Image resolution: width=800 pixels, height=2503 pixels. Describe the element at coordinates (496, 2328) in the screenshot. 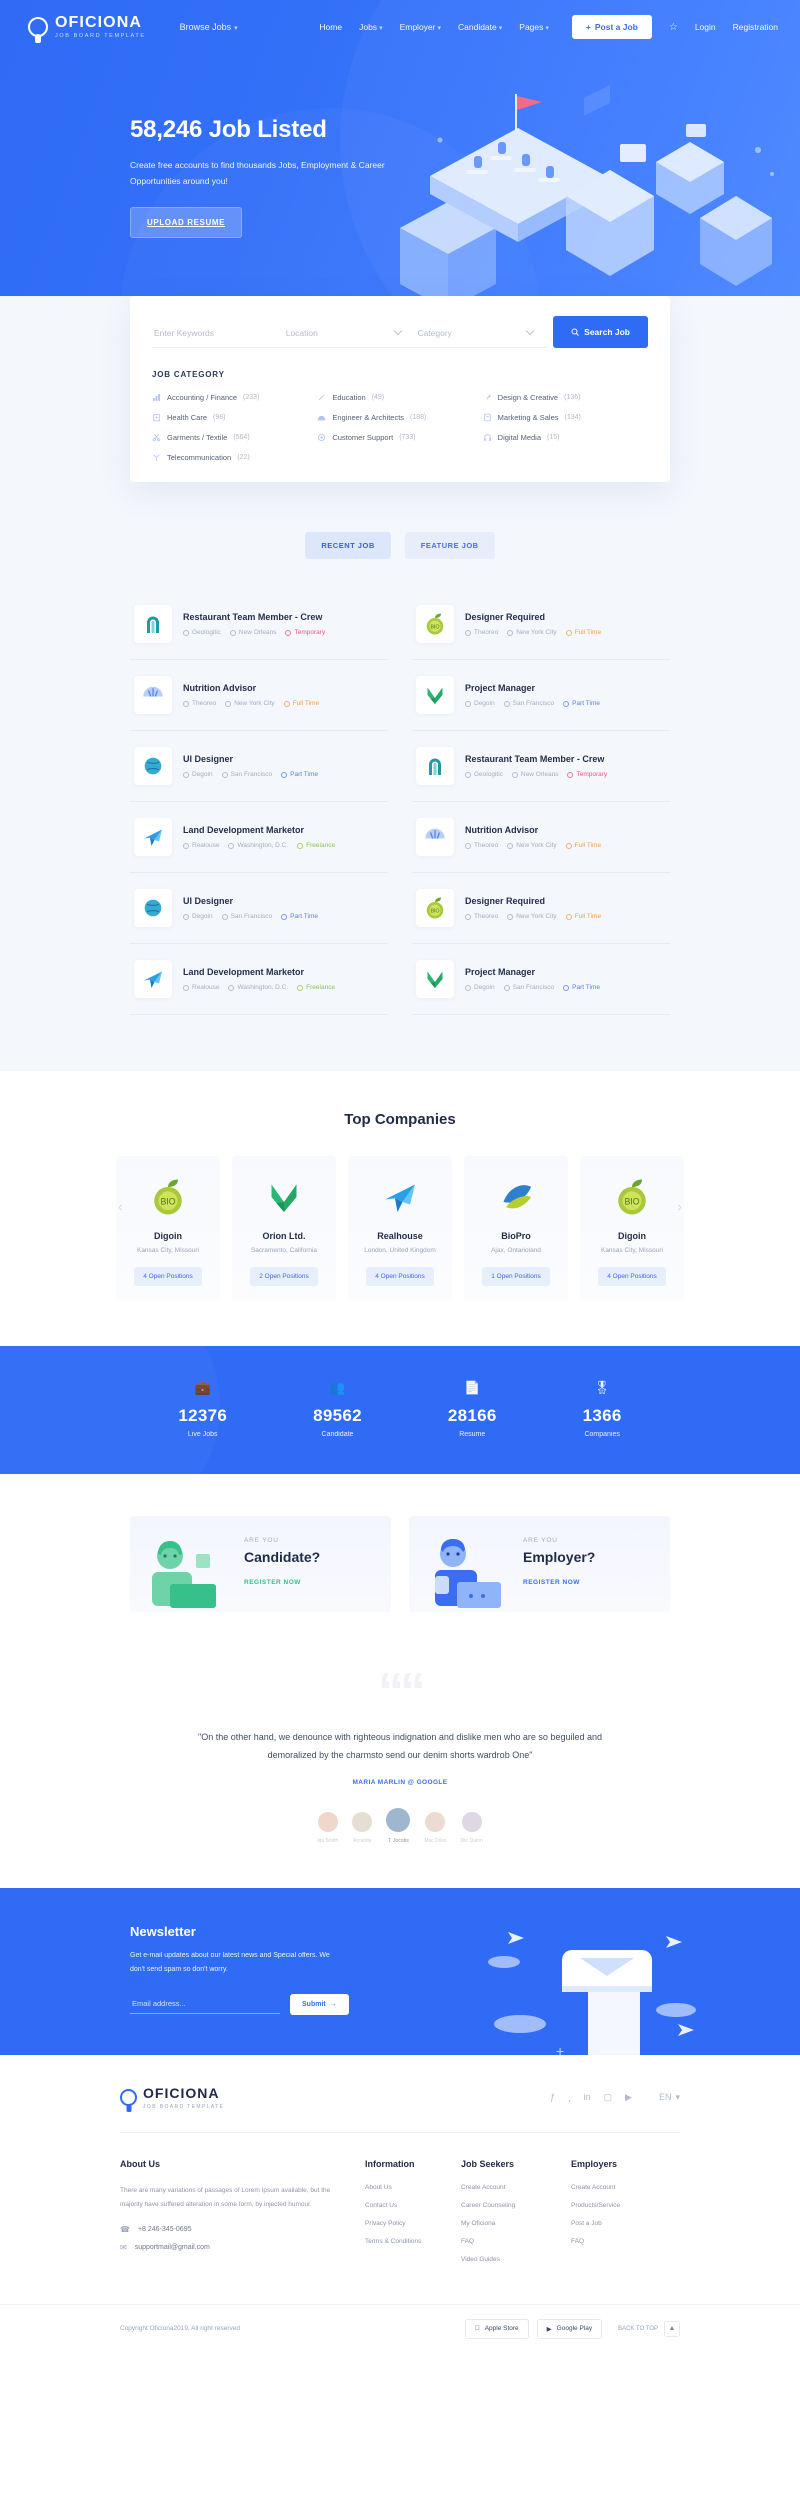

I see `apple-store-button:  Apple Store` at that location.